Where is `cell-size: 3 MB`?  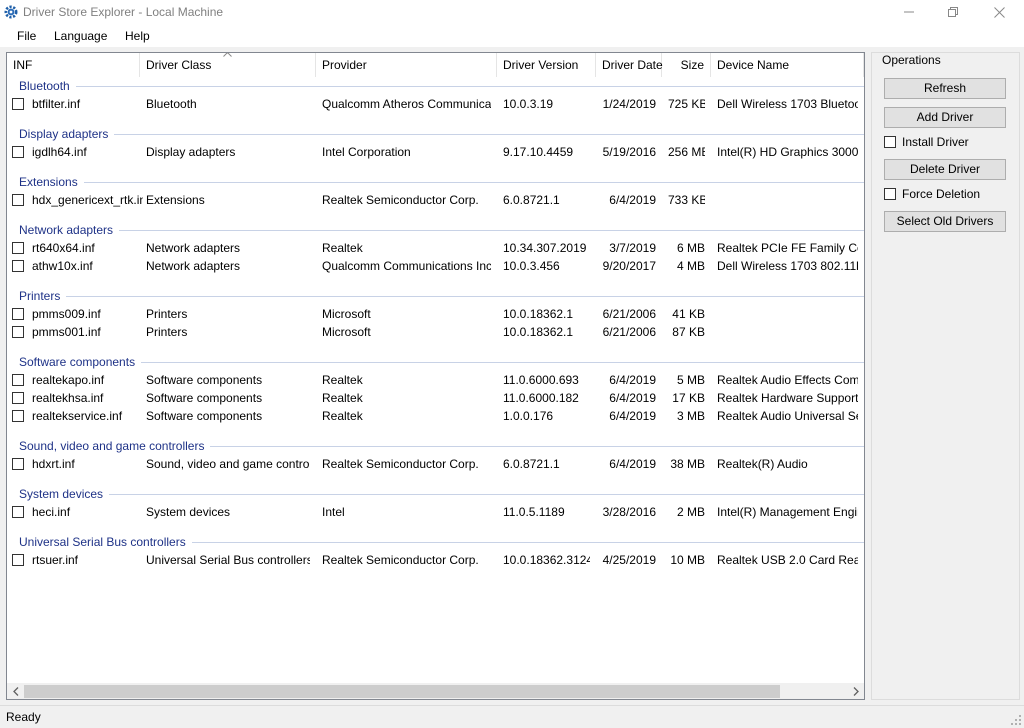 cell-size: 3 MB is located at coordinates (690, 416).